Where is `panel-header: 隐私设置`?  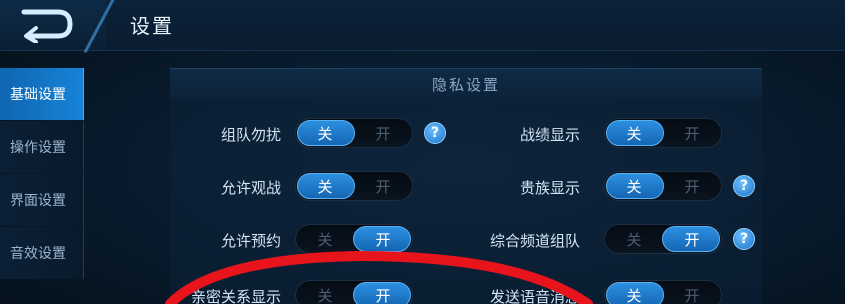 panel-header: 隐私设置 is located at coordinates (466, 84).